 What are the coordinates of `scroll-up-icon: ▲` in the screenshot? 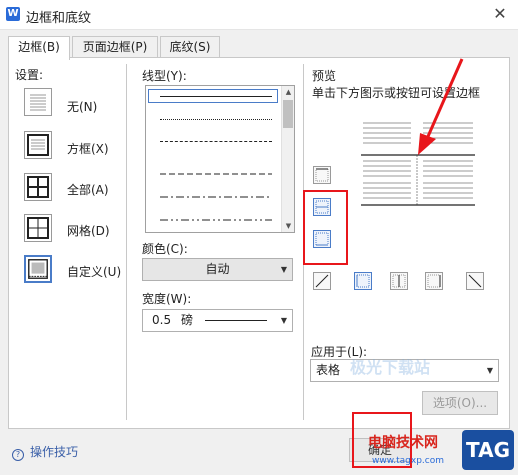 It's located at (288, 92).